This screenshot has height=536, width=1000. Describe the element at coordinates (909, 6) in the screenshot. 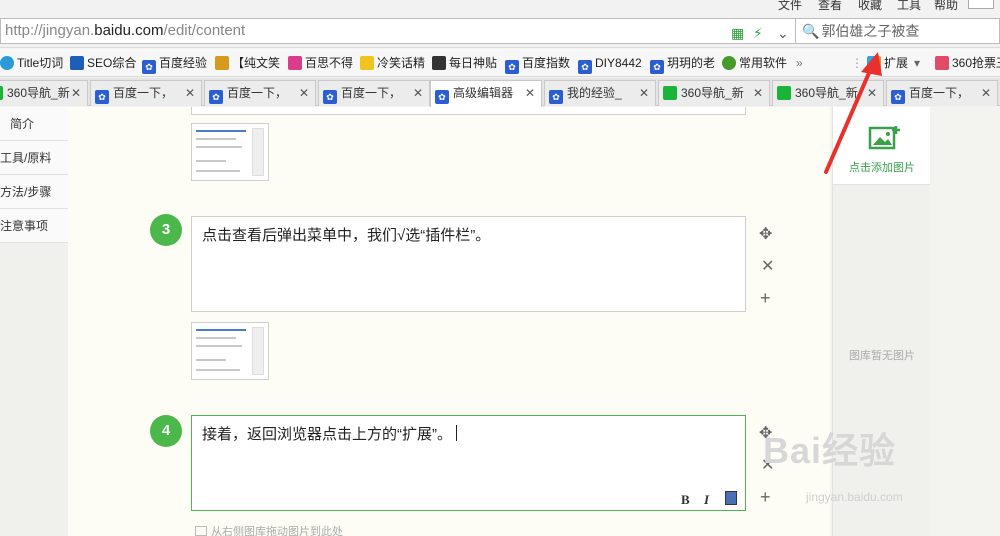

I see `menu-tools: 工具` at that location.